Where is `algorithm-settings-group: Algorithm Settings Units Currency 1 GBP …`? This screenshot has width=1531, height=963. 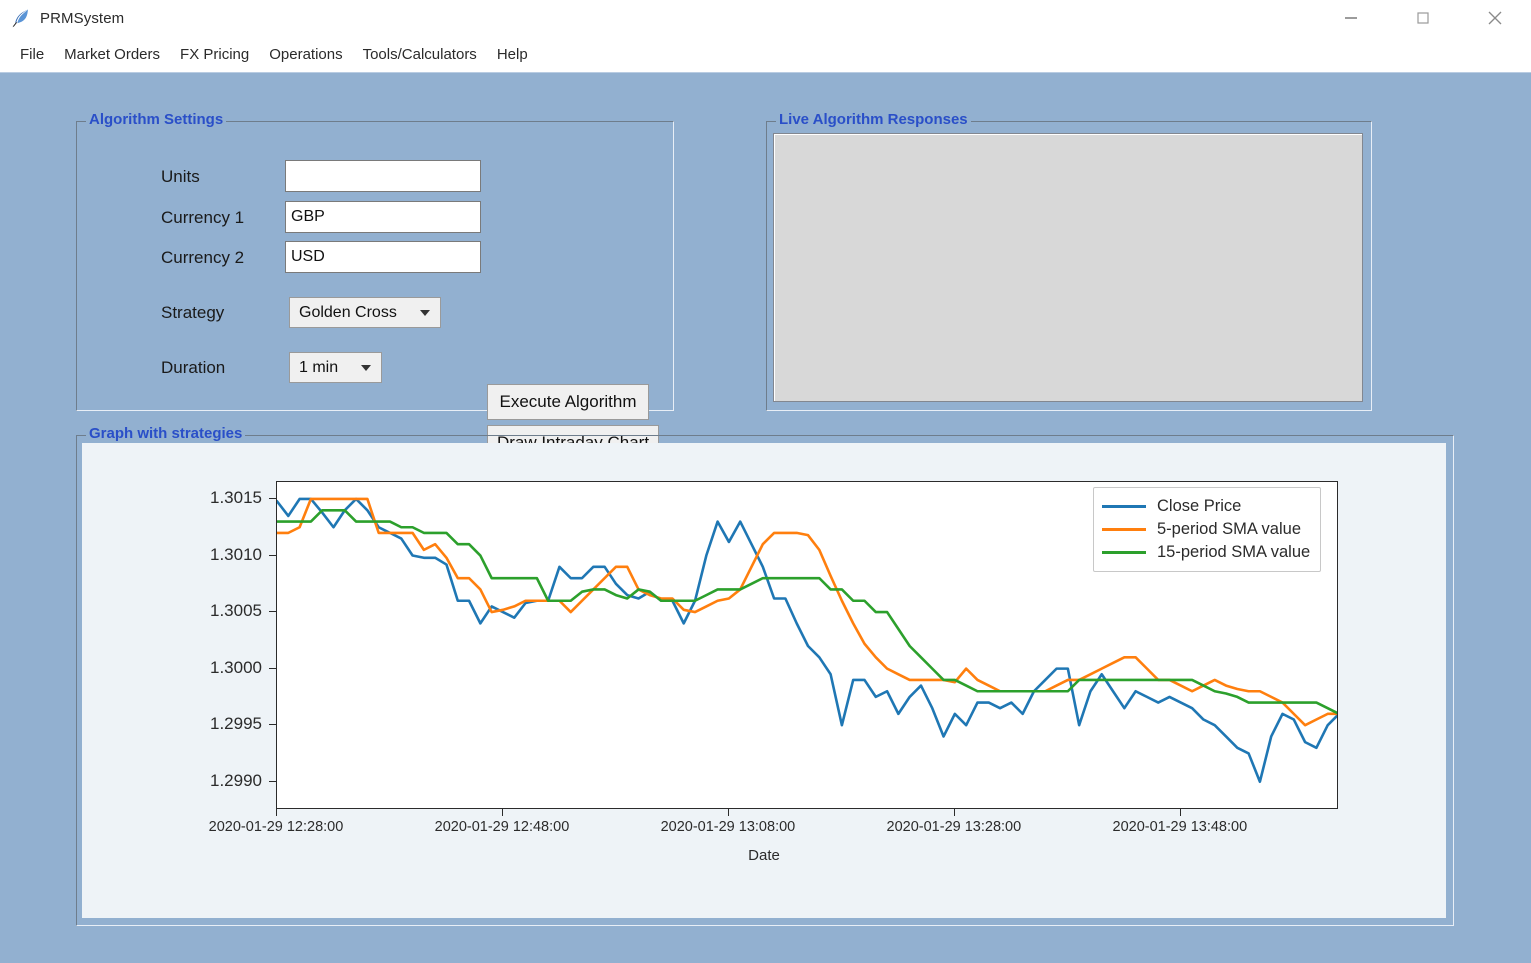 algorithm-settings-group: Algorithm Settings Units Currency 1 GBP … is located at coordinates (375, 286).